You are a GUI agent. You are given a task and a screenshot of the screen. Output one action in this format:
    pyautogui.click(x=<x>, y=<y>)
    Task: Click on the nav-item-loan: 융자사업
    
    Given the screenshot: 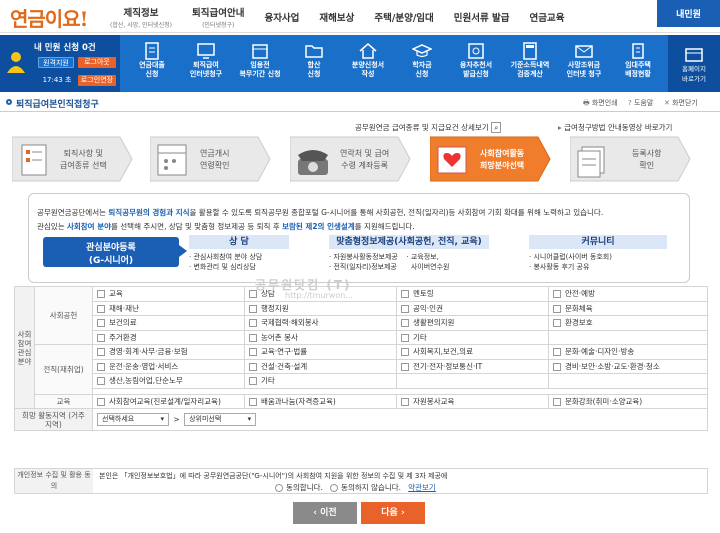 What is the action you would take?
    pyautogui.click(x=281, y=16)
    